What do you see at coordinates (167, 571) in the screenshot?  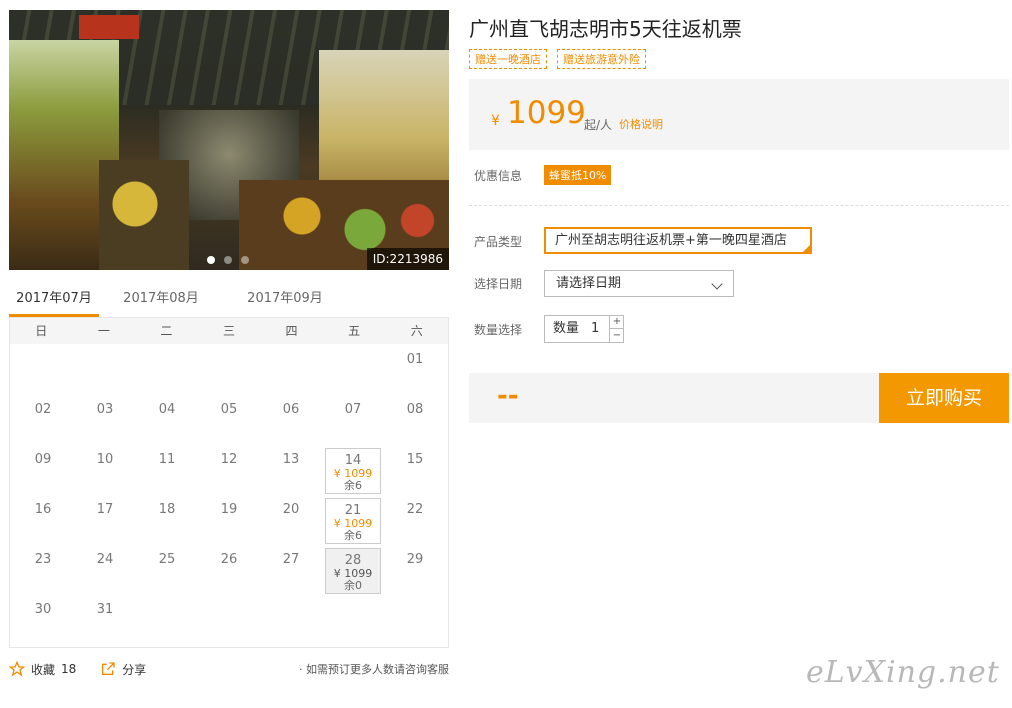 I see `calendar-day: 25` at bounding box center [167, 571].